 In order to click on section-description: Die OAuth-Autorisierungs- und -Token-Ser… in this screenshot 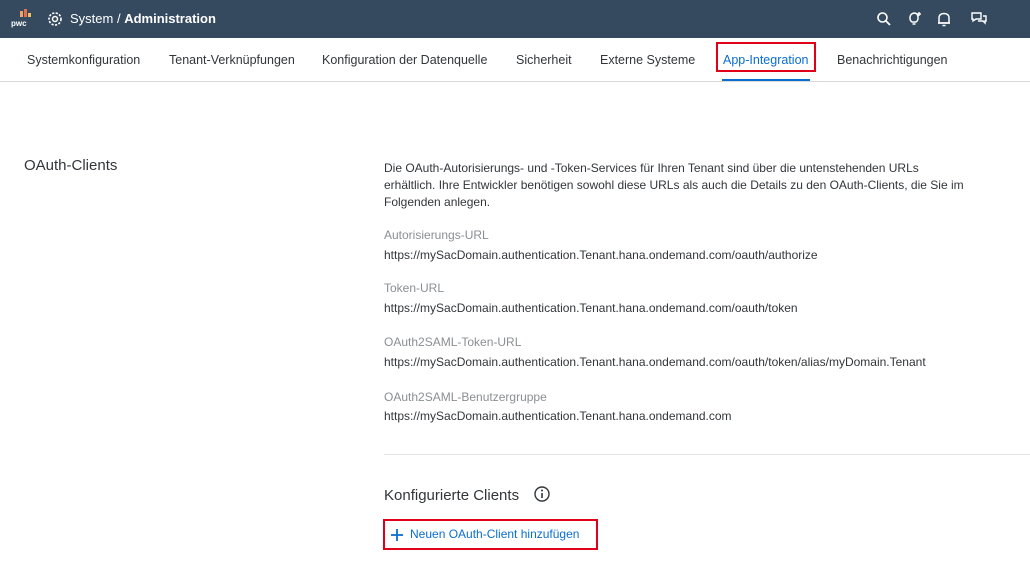, I will do `click(674, 185)`.